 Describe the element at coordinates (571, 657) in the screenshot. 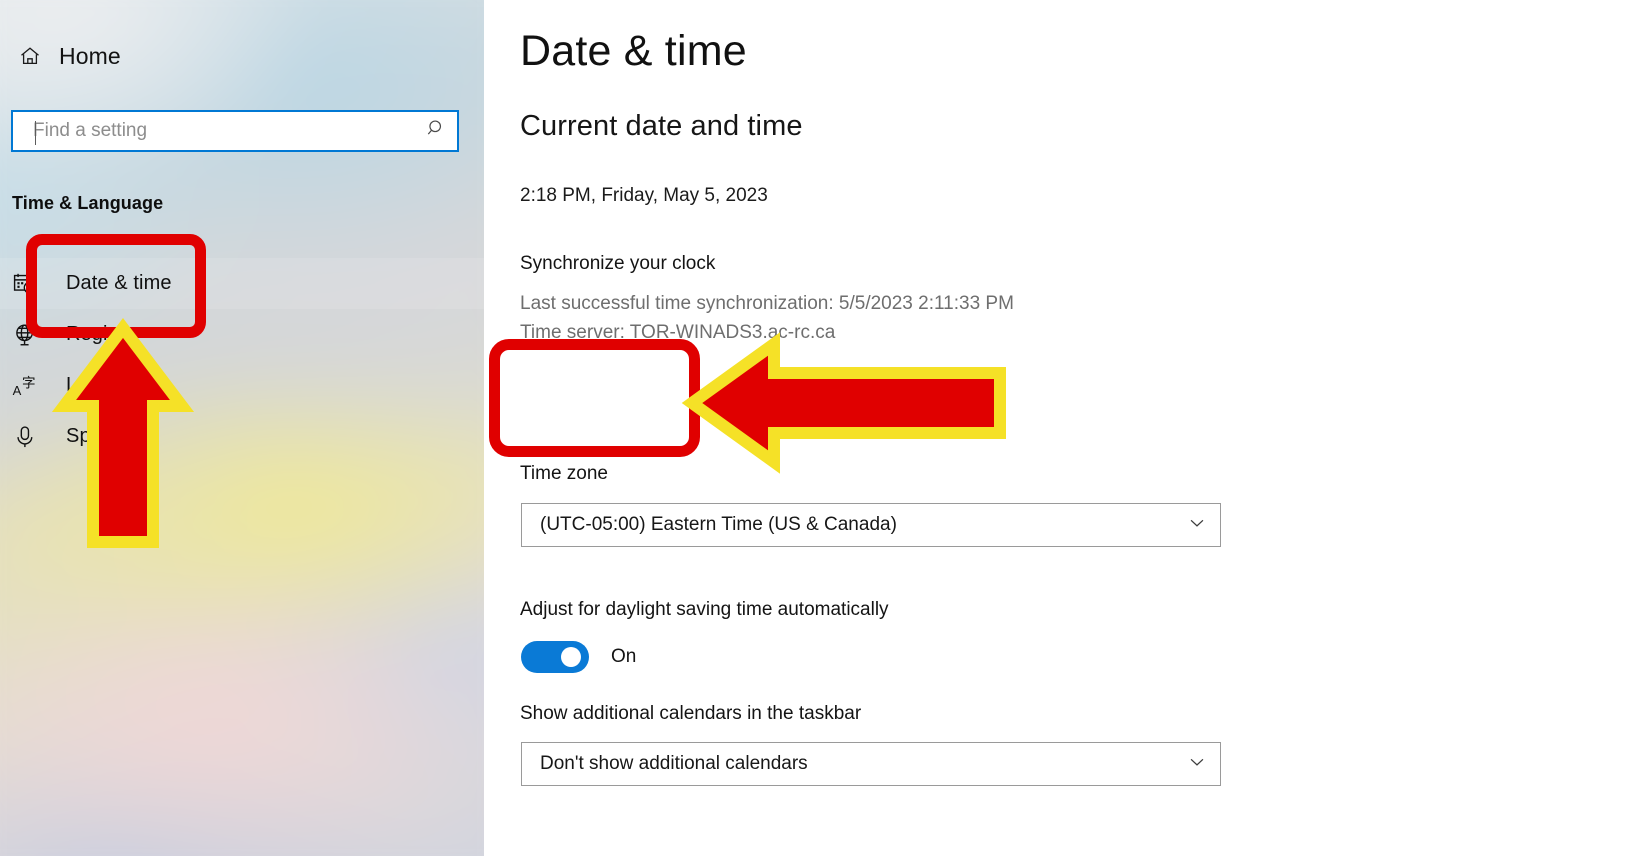

I see `toggle-knob` at that location.